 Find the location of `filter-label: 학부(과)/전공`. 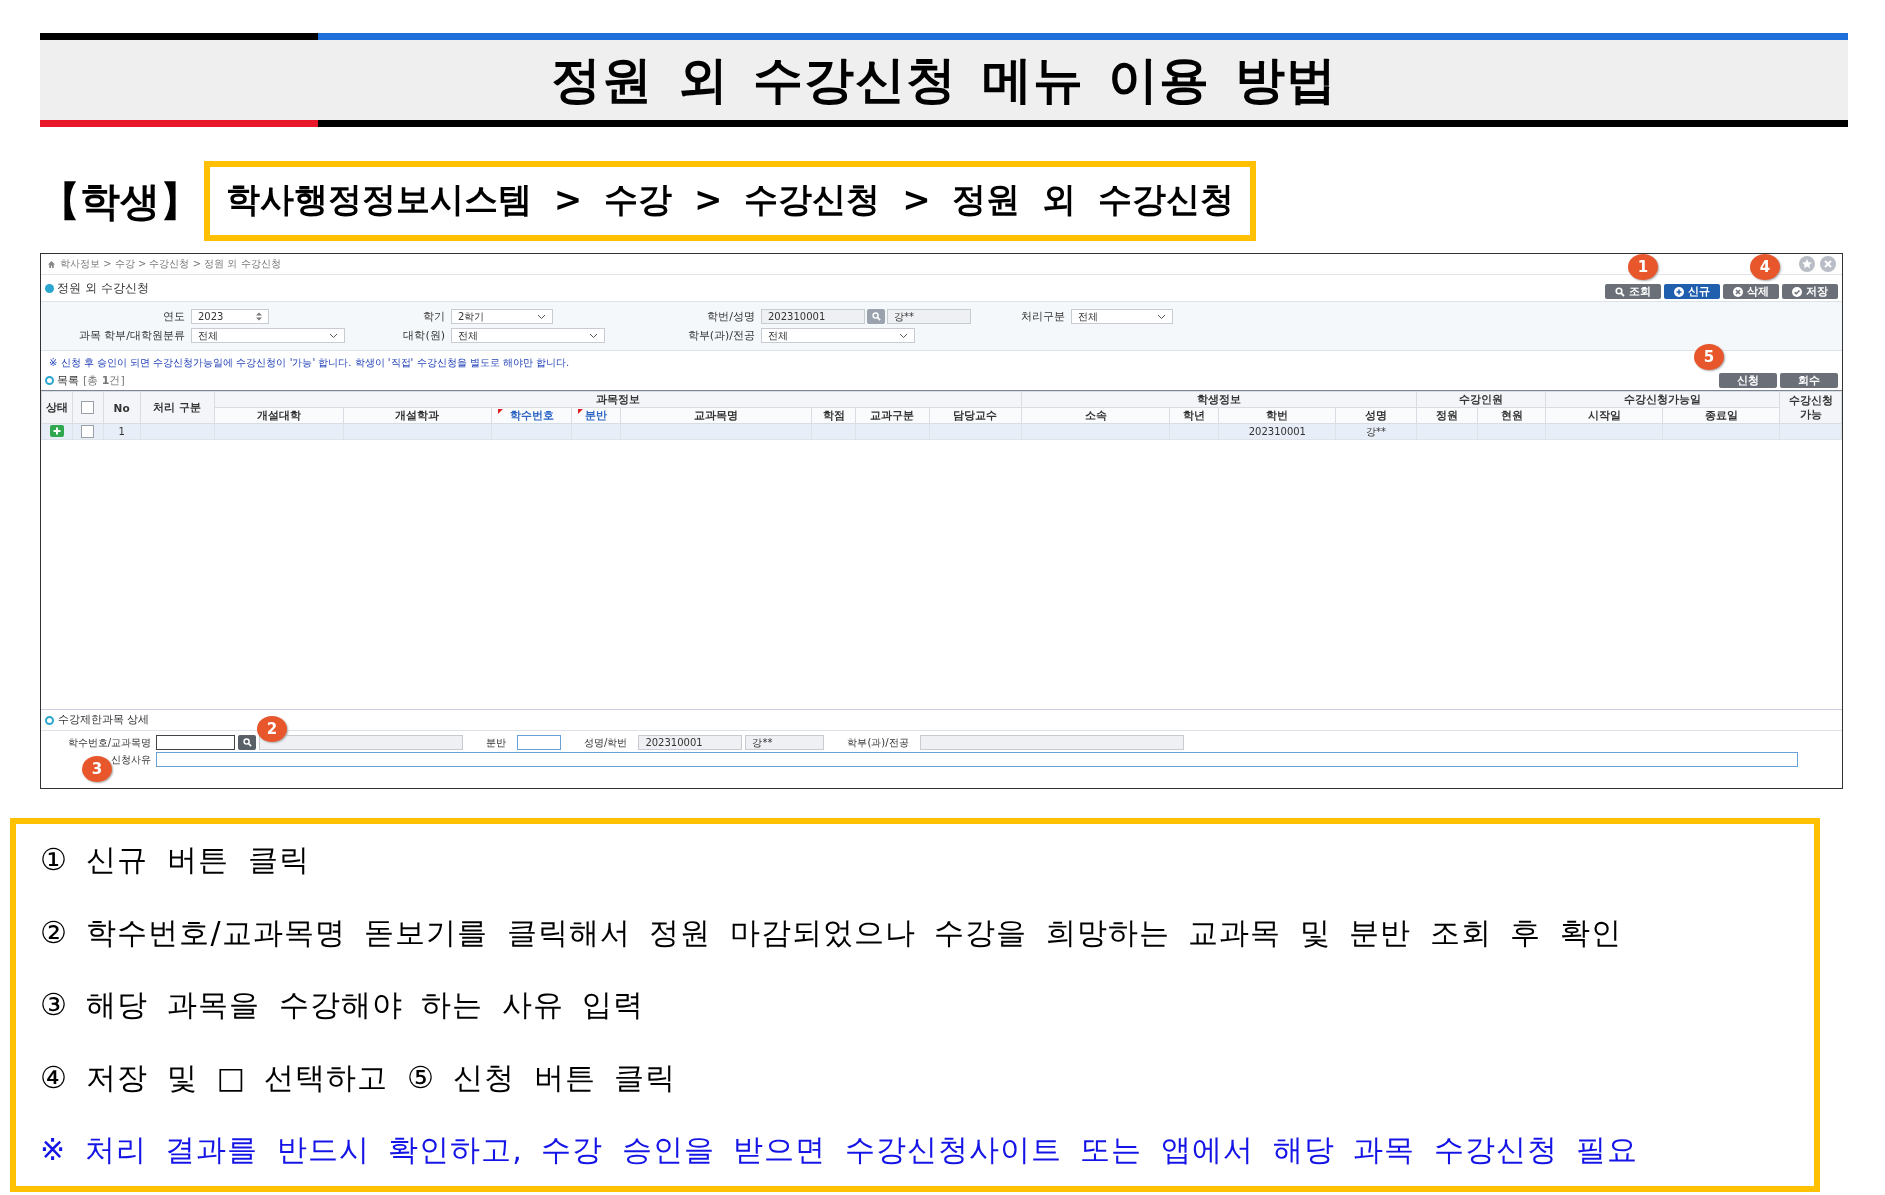

filter-label: 학부(과)/전공 is located at coordinates (721, 335).